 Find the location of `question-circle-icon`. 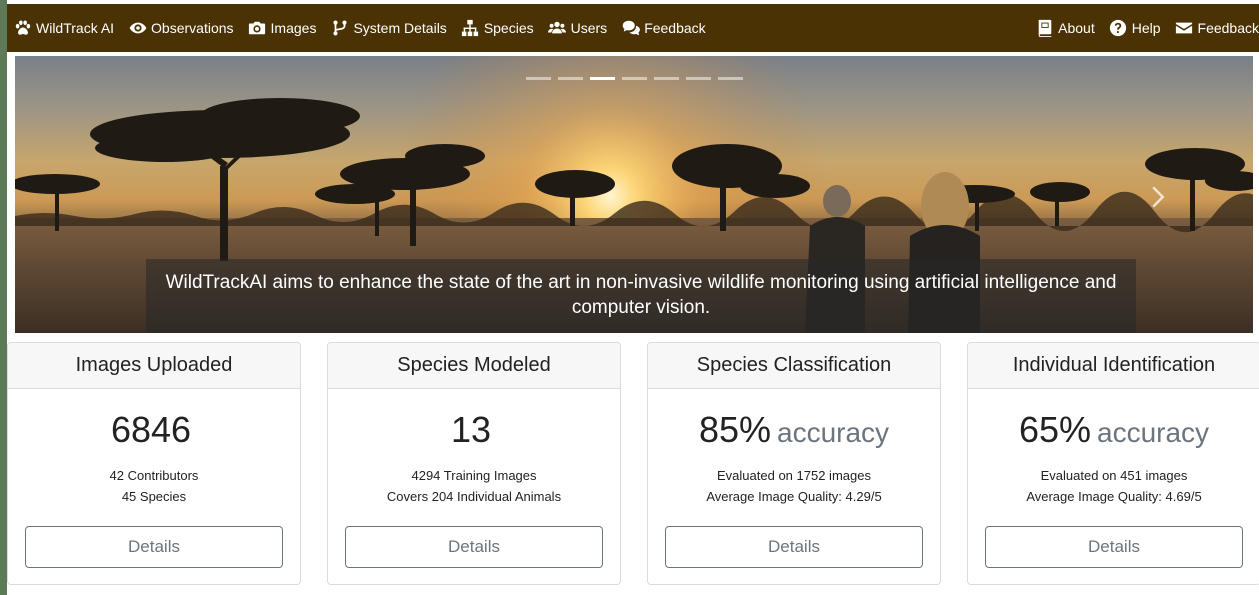

question-circle-icon is located at coordinates (1118, 28).